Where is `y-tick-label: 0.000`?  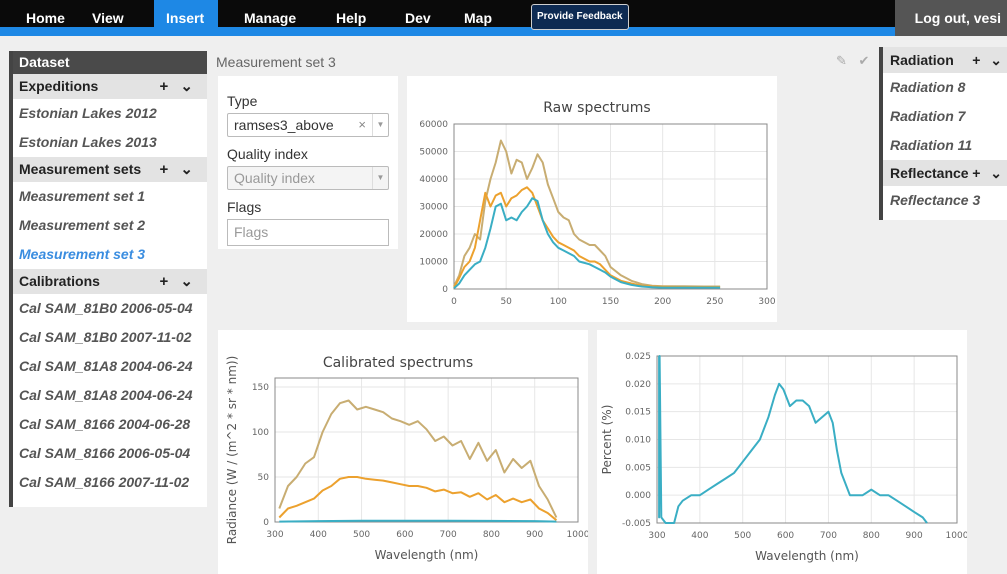
y-tick-label: 0.000 is located at coordinates (638, 496).